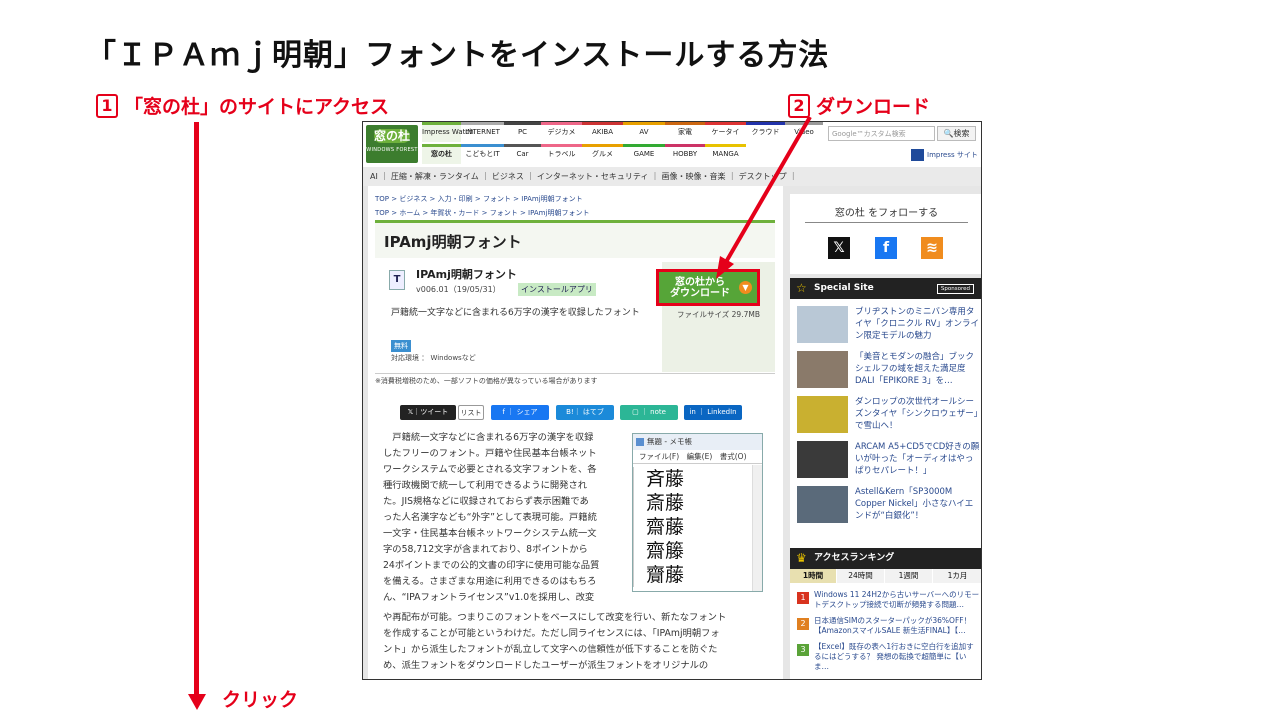 The image size is (1280, 720). I want to click on ranking-tab: 1カ月, so click(957, 576).